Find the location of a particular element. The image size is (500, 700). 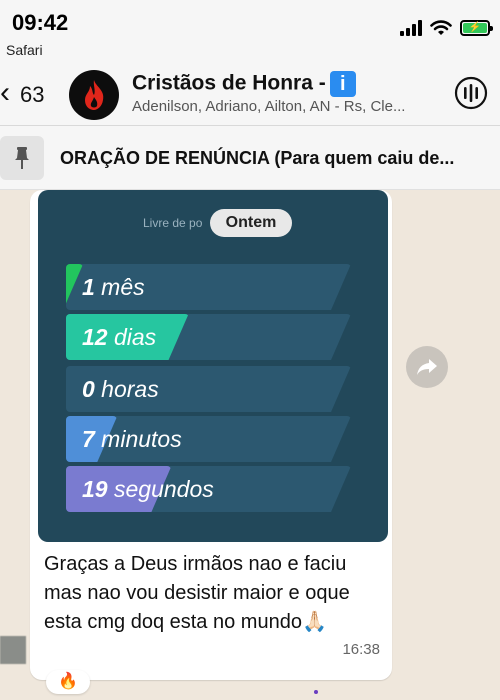

status-icons: ⚡ is located at coordinates (446, 28).